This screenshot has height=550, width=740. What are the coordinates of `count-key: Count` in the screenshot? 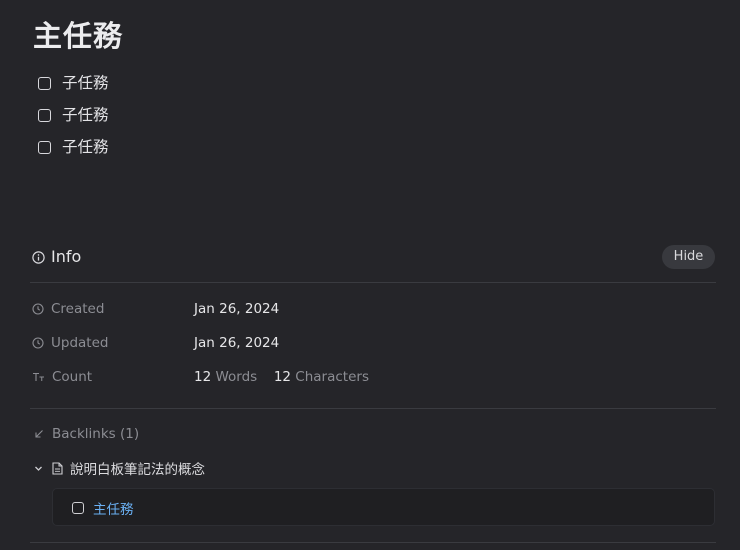 It's located at (113, 377).